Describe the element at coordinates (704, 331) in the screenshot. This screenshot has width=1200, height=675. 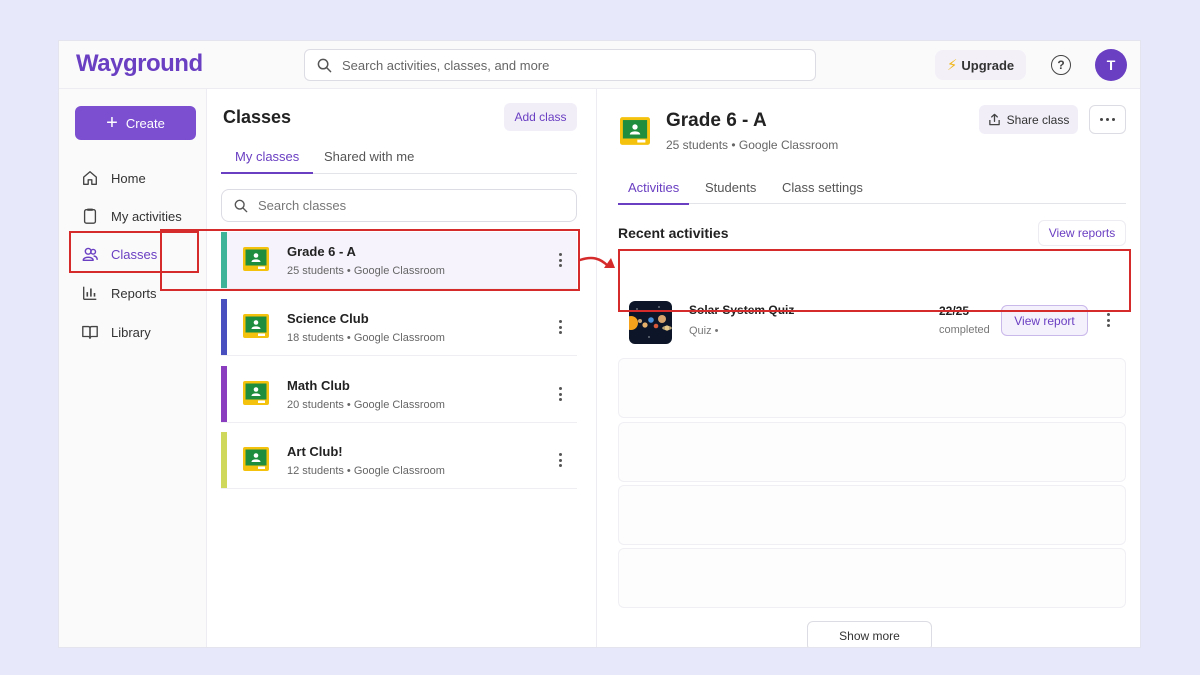
I see `activity-type: Quiz •` at that location.